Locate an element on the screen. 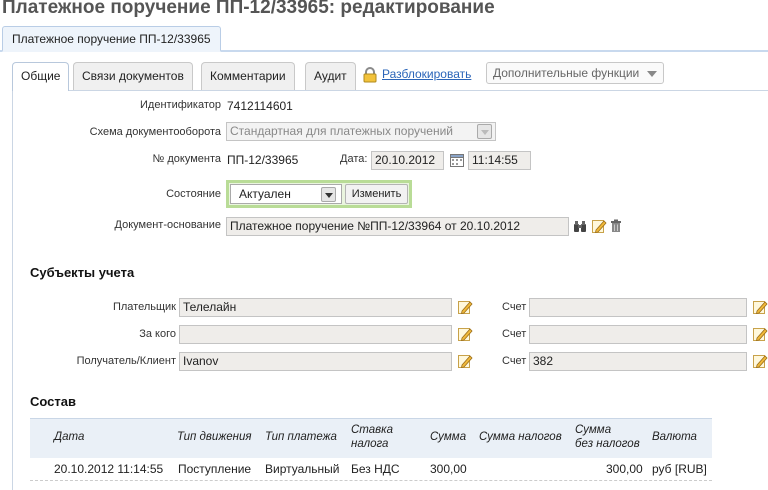 This screenshot has height=490, width=768. change-state-button: Изменить is located at coordinates (376, 194).